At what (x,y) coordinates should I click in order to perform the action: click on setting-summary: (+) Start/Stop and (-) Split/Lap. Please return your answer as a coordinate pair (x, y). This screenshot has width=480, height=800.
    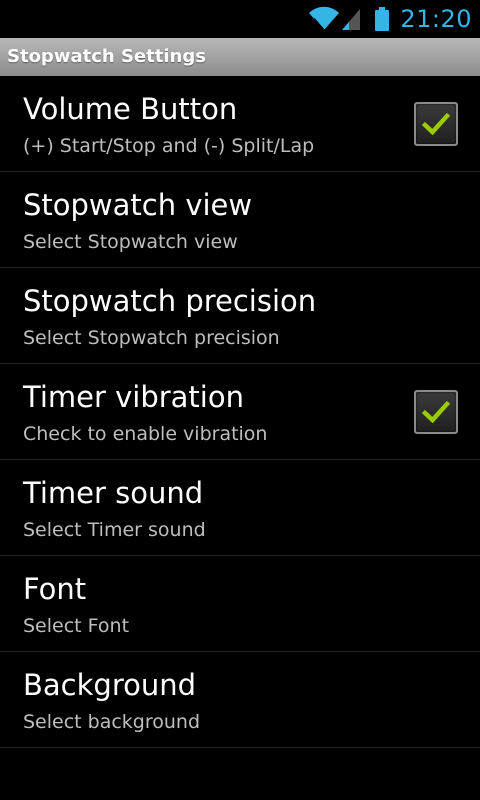
    Looking at the image, I should click on (169, 146).